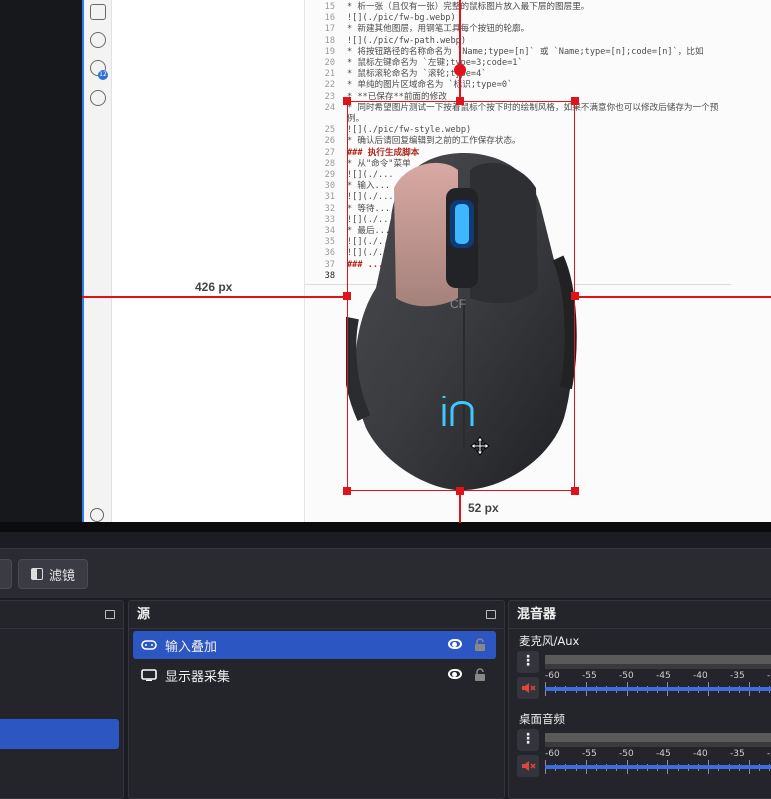 The width and height of the screenshot is (771, 799). I want to click on line-number: 26, so click(329, 141).